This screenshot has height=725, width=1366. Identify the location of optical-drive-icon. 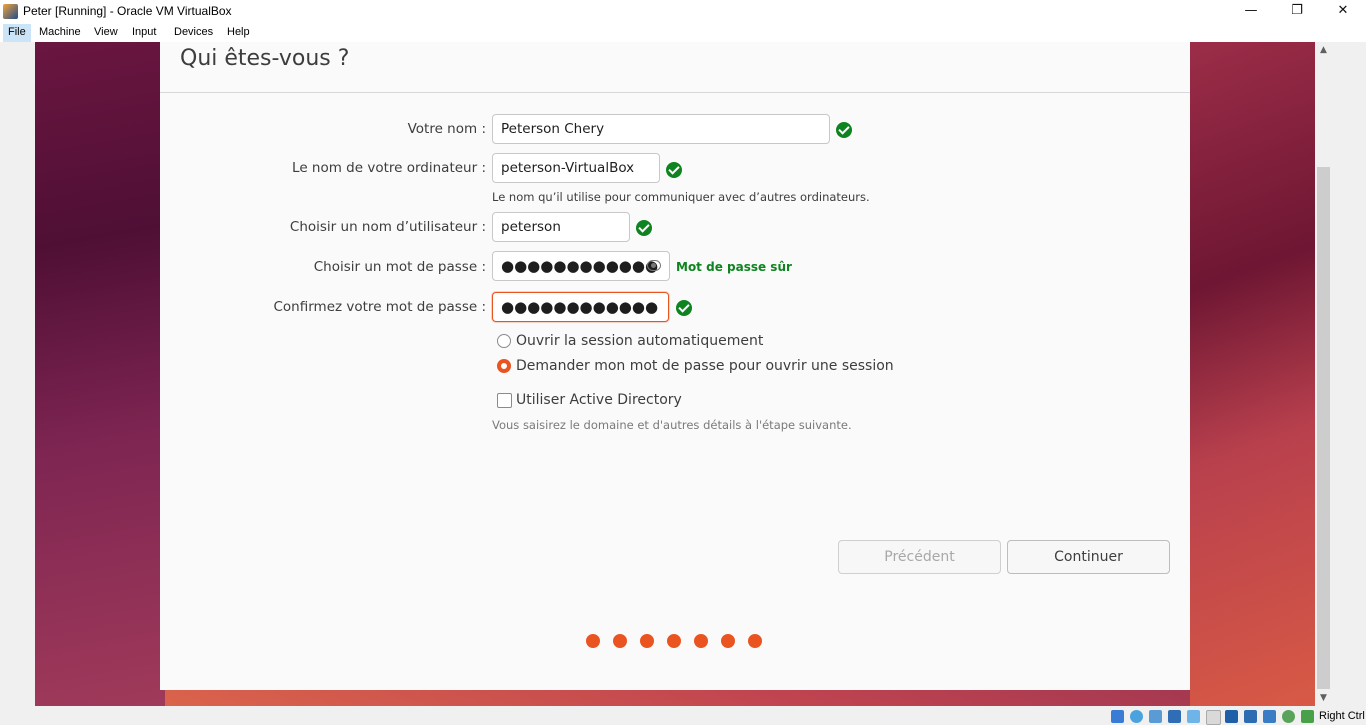
(1136, 716).